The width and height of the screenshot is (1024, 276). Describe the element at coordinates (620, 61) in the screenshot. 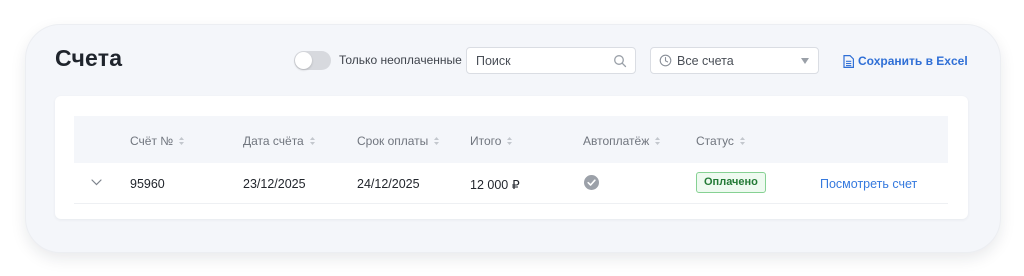

I see `search-icon` at that location.